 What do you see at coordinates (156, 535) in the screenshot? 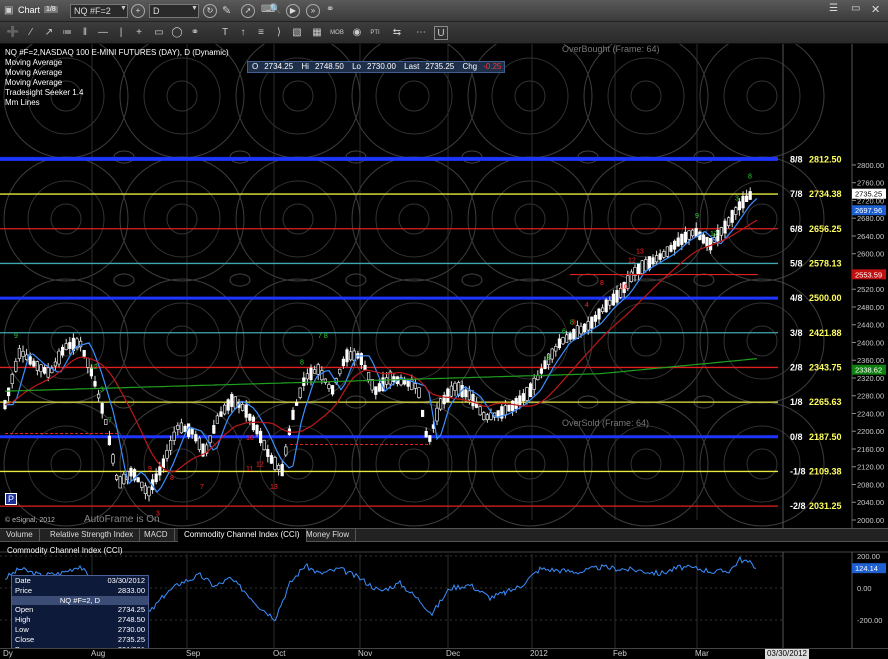
I see `tab-macd: MACD` at bounding box center [156, 535].